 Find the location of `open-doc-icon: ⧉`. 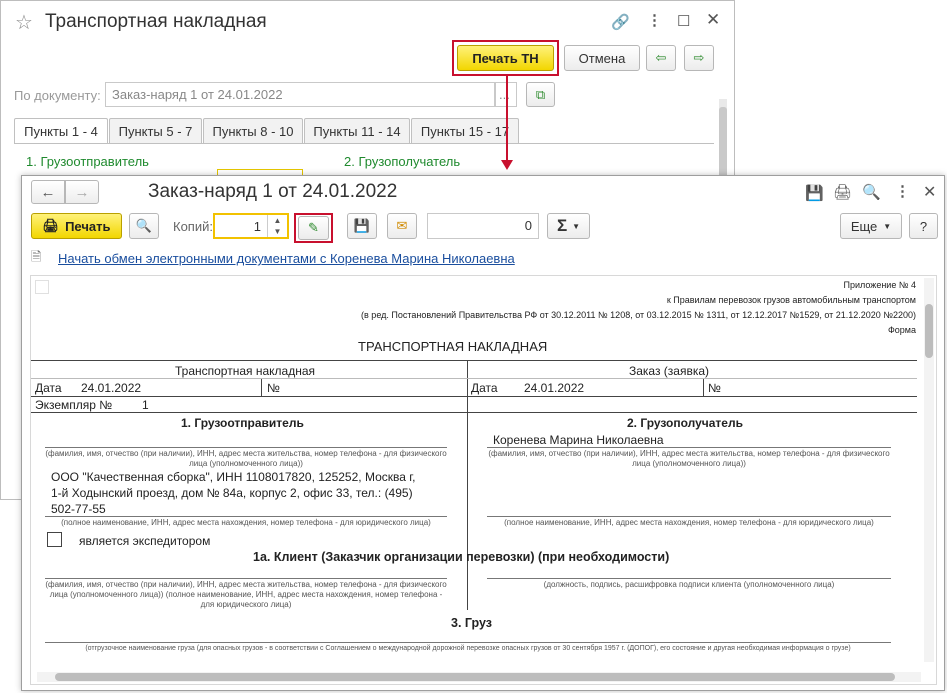

open-doc-icon: ⧉ is located at coordinates (540, 94).